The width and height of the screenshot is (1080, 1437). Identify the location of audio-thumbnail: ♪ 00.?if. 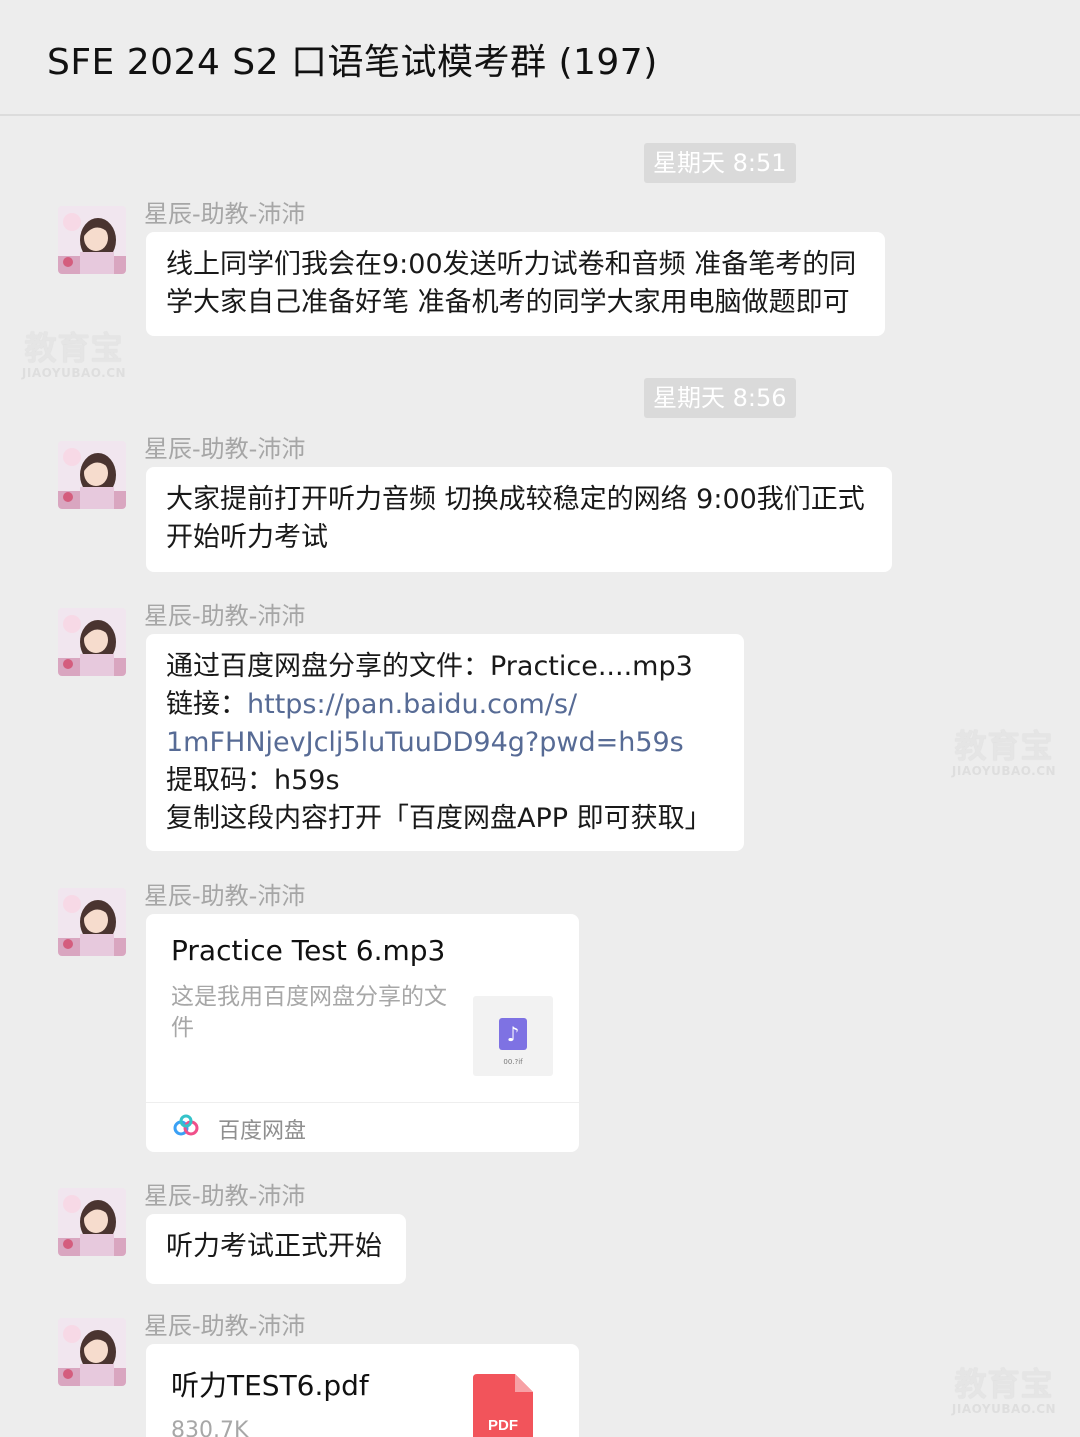
(513, 1036).